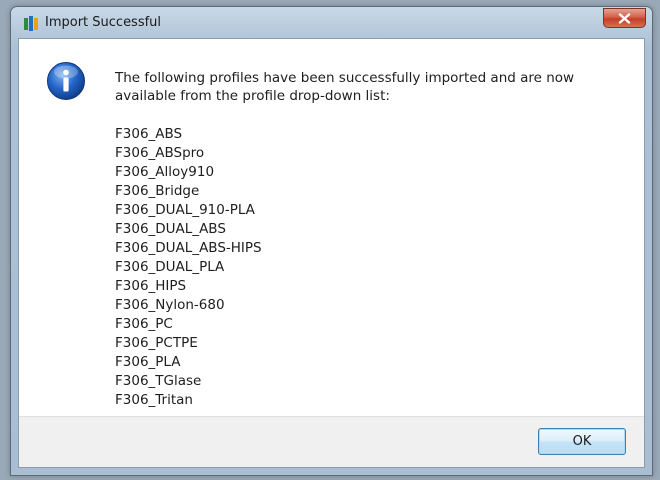 Image resolution: width=660 pixels, height=480 pixels. What do you see at coordinates (331, 22) in the screenshot?
I see `title-bar: Import Successful` at bounding box center [331, 22].